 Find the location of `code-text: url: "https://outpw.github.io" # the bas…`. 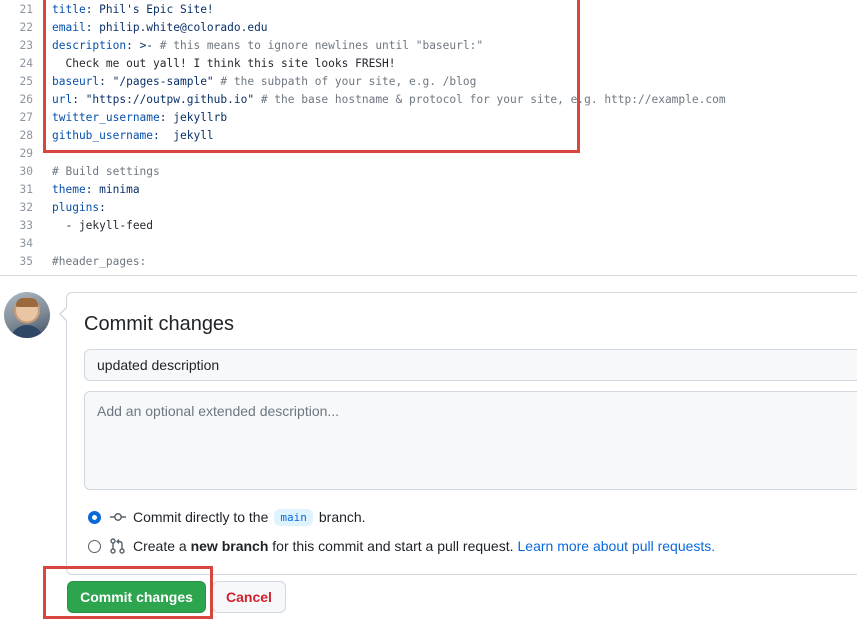

code-text: url: "https://outpw.github.io" # the bas… is located at coordinates (389, 100).